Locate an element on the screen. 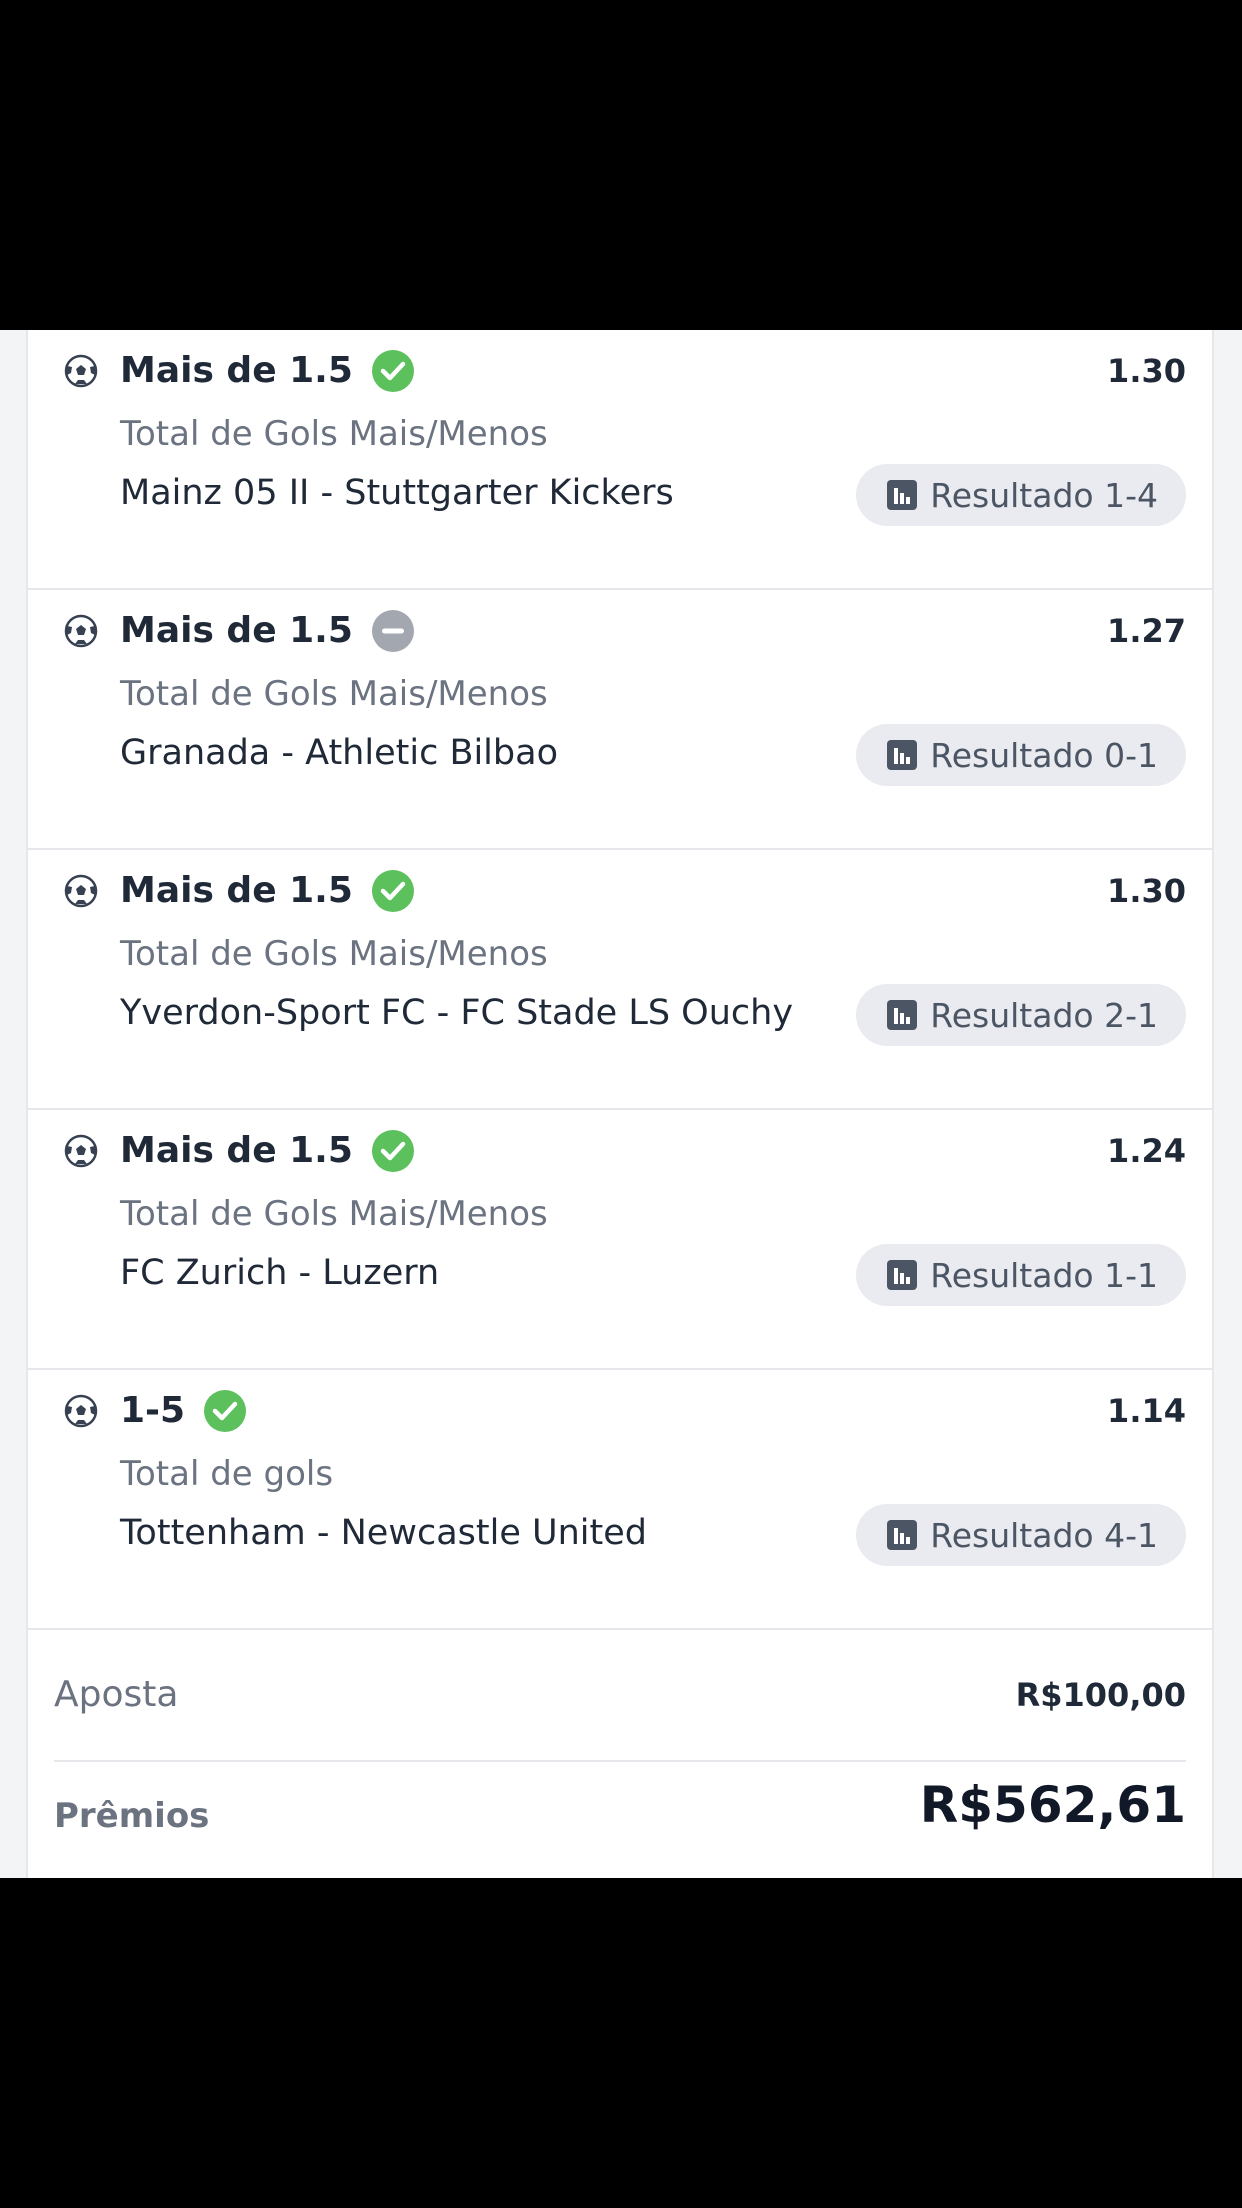 The height and width of the screenshot is (2208, 1242). bet-summary: Aposta R$100,00 Prêmios R$562,61 is located at coordinates (620, 1754).